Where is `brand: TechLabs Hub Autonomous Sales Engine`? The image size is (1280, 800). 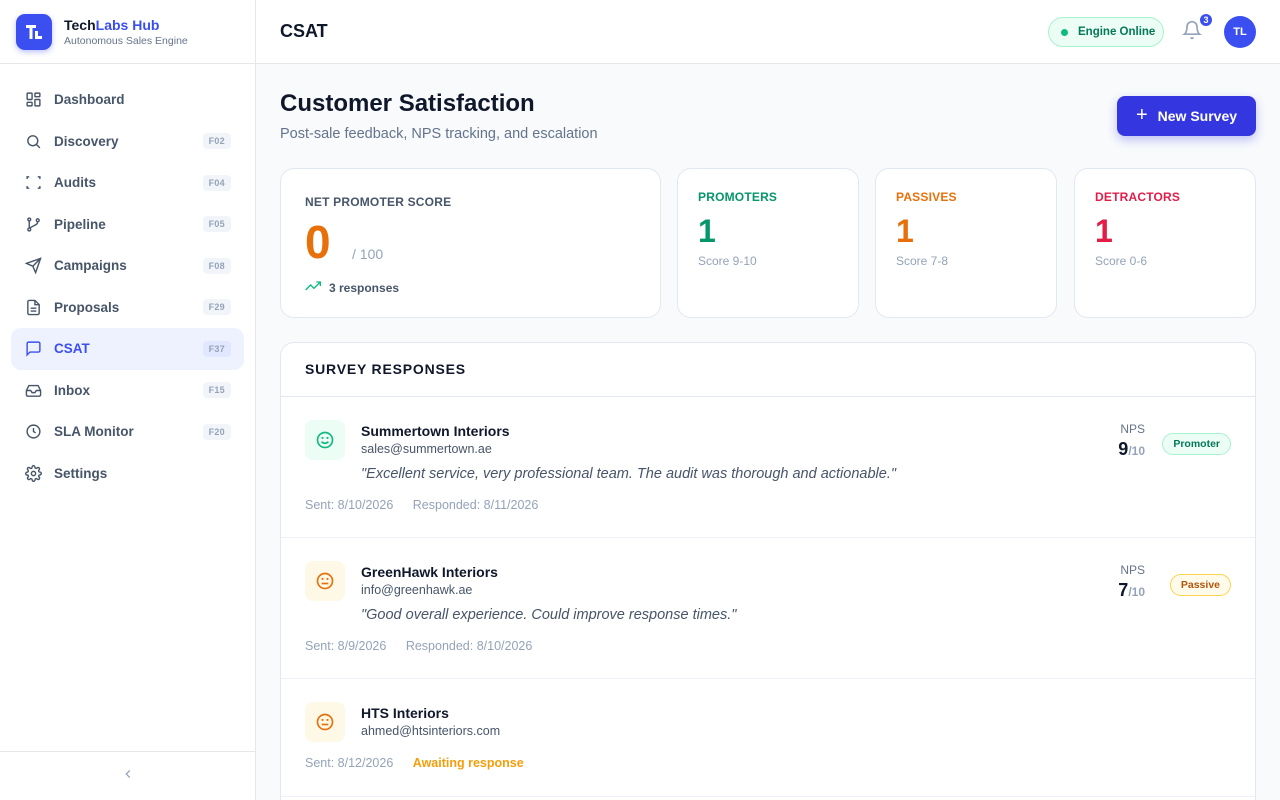 brand: TechLabs Hub Autonomous Sales Engine is located at coordinates (127, 32).